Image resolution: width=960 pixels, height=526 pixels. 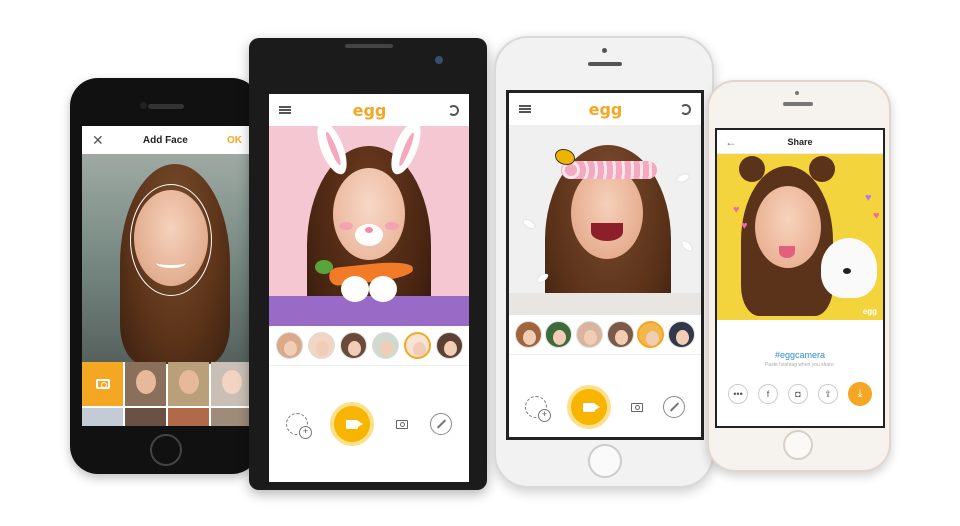 I want to click on ok-button: OK, so click(x=234, y=140).